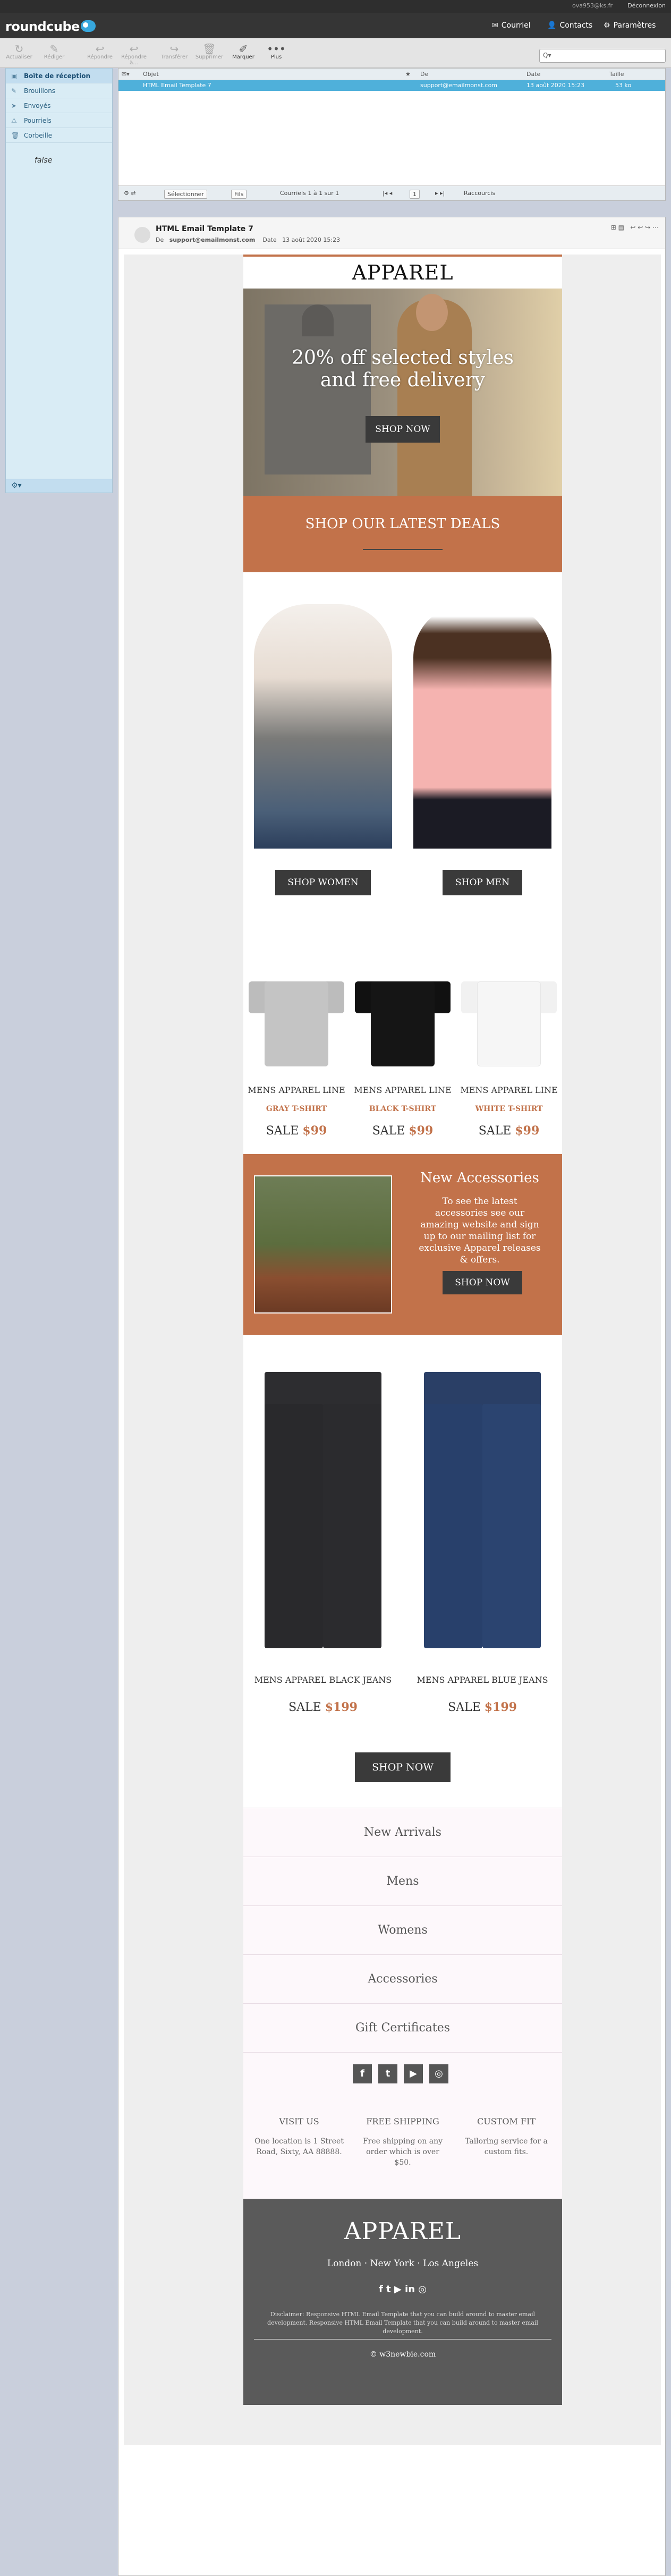 Image resolution: width=671 pixels, height=2576 pixels. What do you see at coordinates (130, 193) in the screenshot?
I see `options-icon: ⚙ ⇄` at bounding box center [130, 193].